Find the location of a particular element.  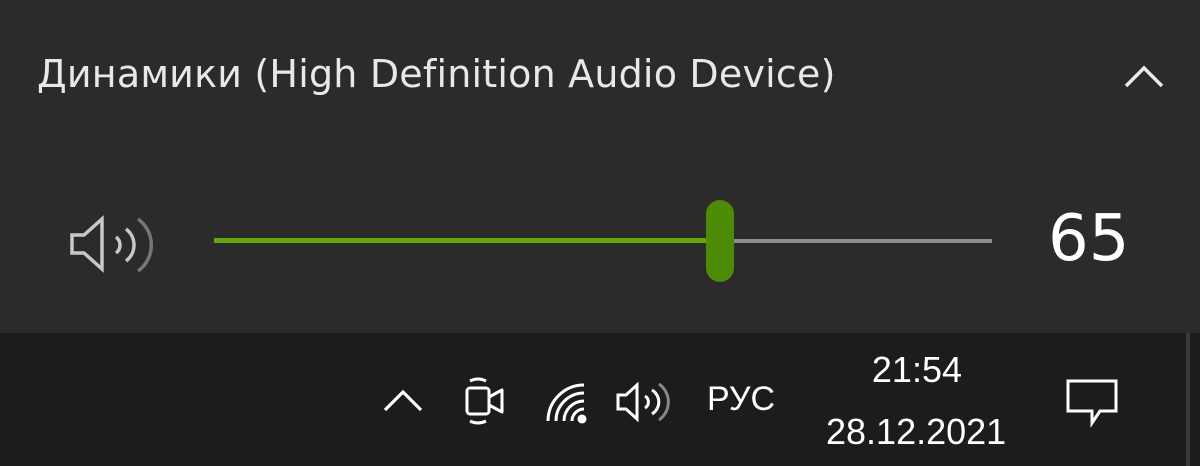

volume-slider is located at coordinates (603, 242).